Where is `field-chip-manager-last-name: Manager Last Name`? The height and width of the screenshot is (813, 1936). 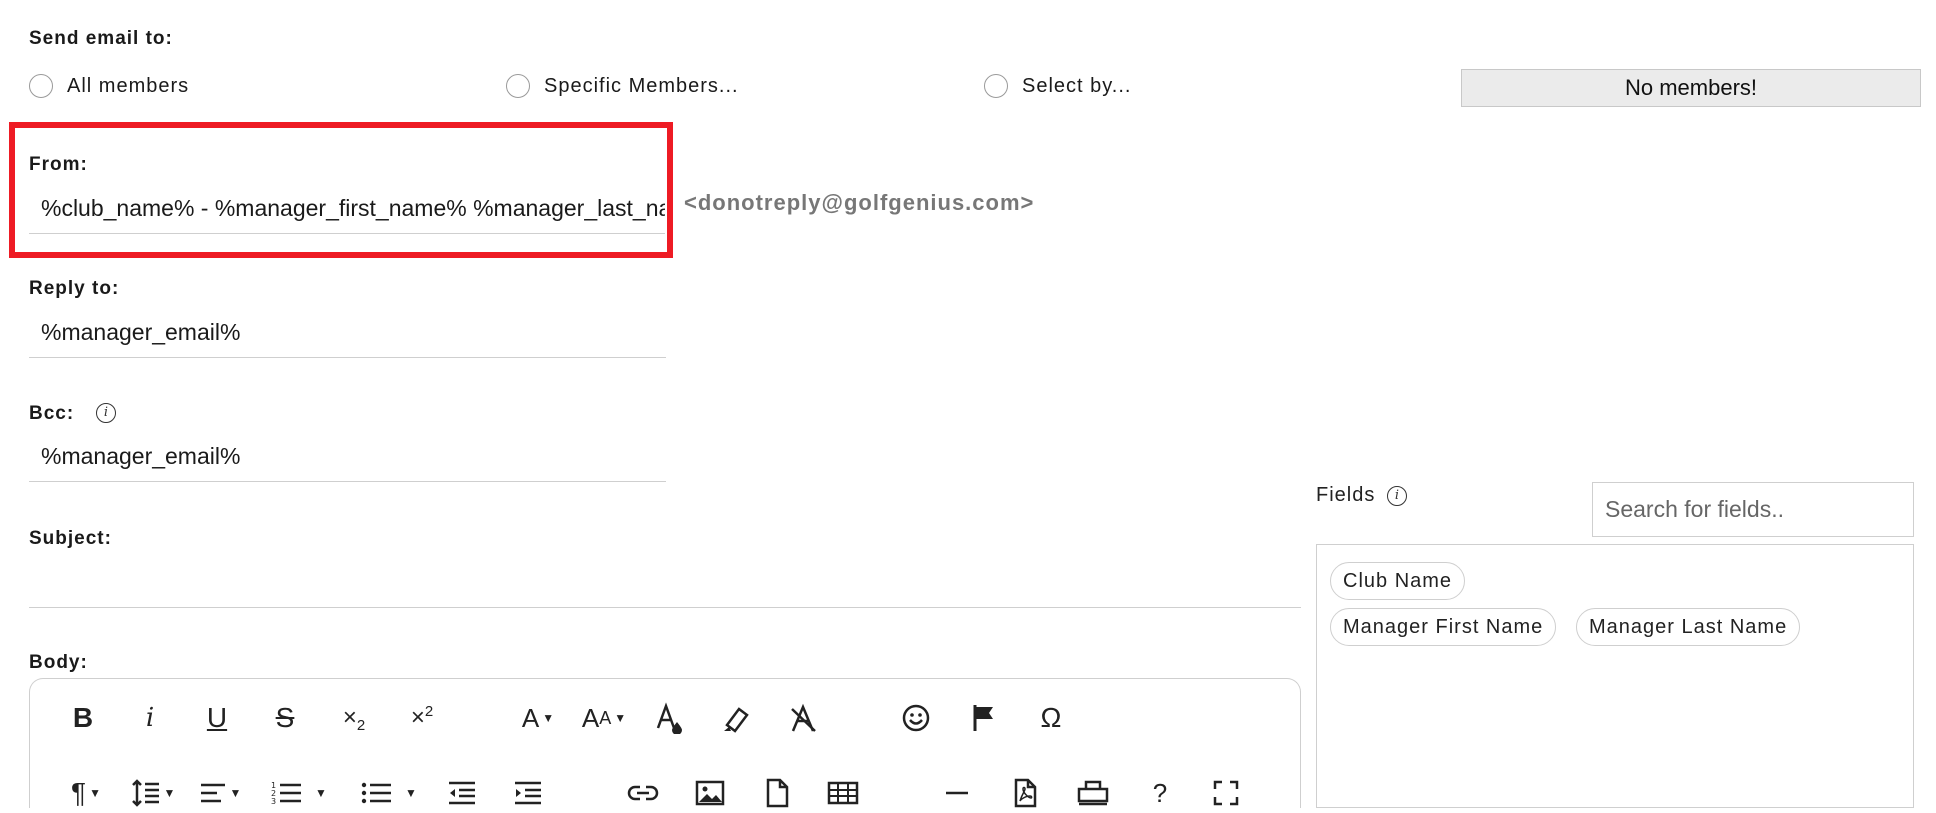
field-chip-manager-last-name: Manager Last Name is located at coordinates (1688, 627).